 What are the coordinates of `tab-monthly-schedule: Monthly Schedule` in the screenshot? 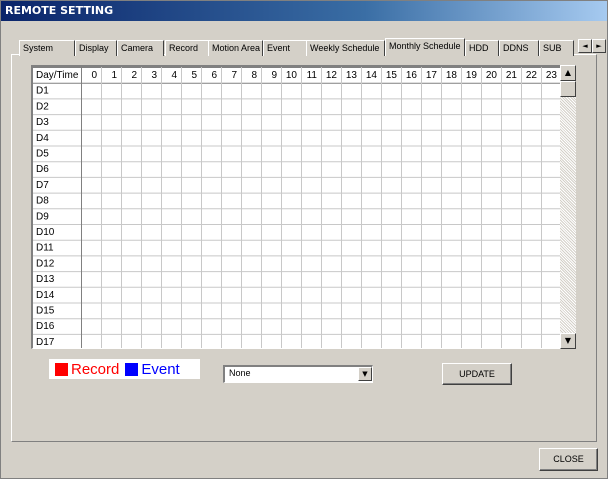 It's located at (425, 47).